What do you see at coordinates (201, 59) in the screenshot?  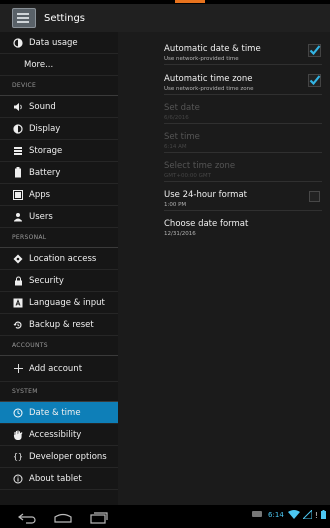 I see `pref-summary: Use network-provided time` at bounding box center [201, 59].